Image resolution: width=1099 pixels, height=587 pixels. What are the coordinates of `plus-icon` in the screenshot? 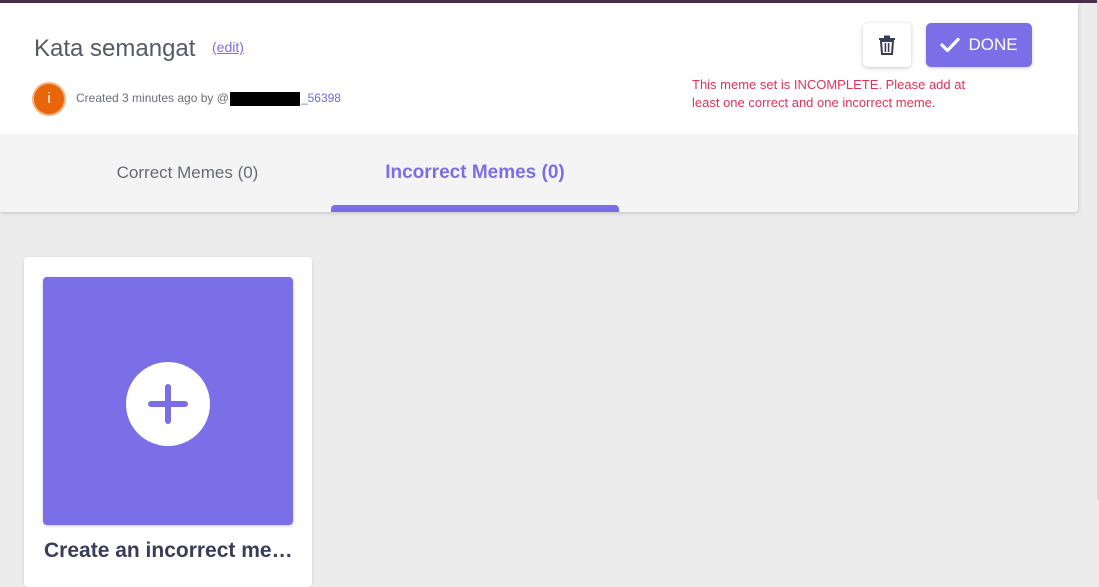 It's located at (168, 404).